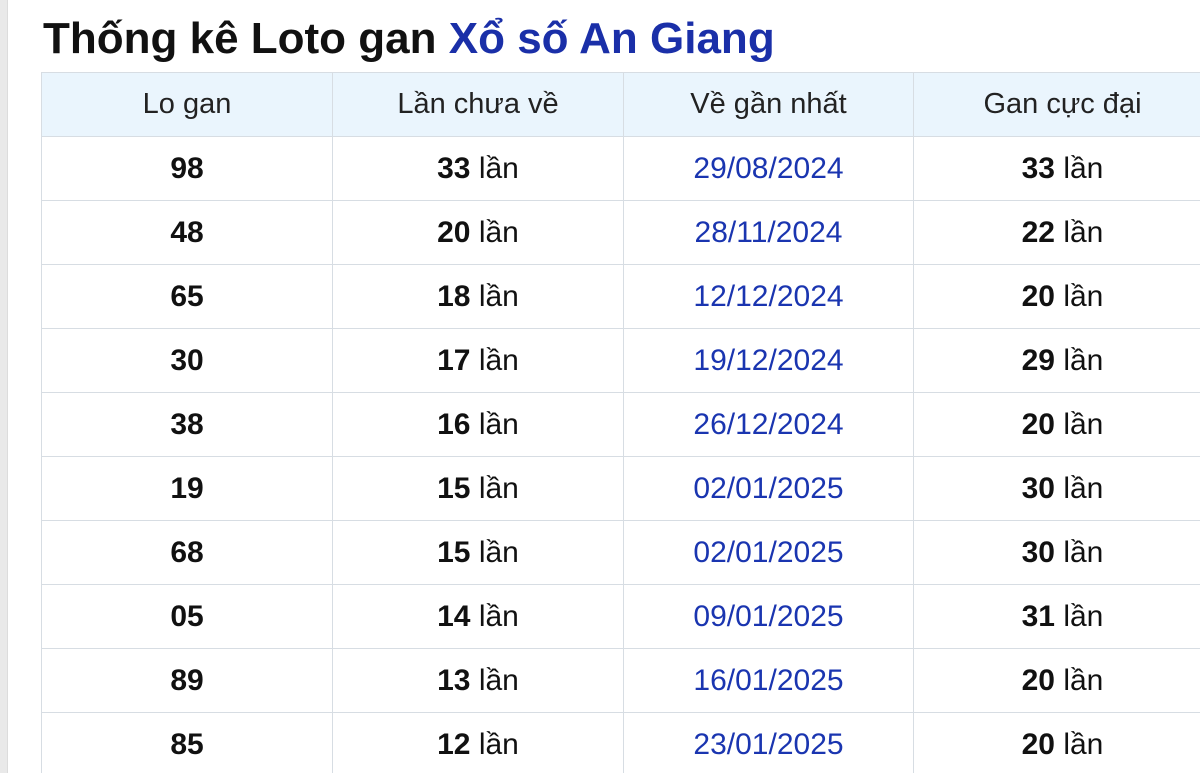  Describe the element at coordinates (187, 616) in the screenshot. I see `lo-number: 05` at that location.